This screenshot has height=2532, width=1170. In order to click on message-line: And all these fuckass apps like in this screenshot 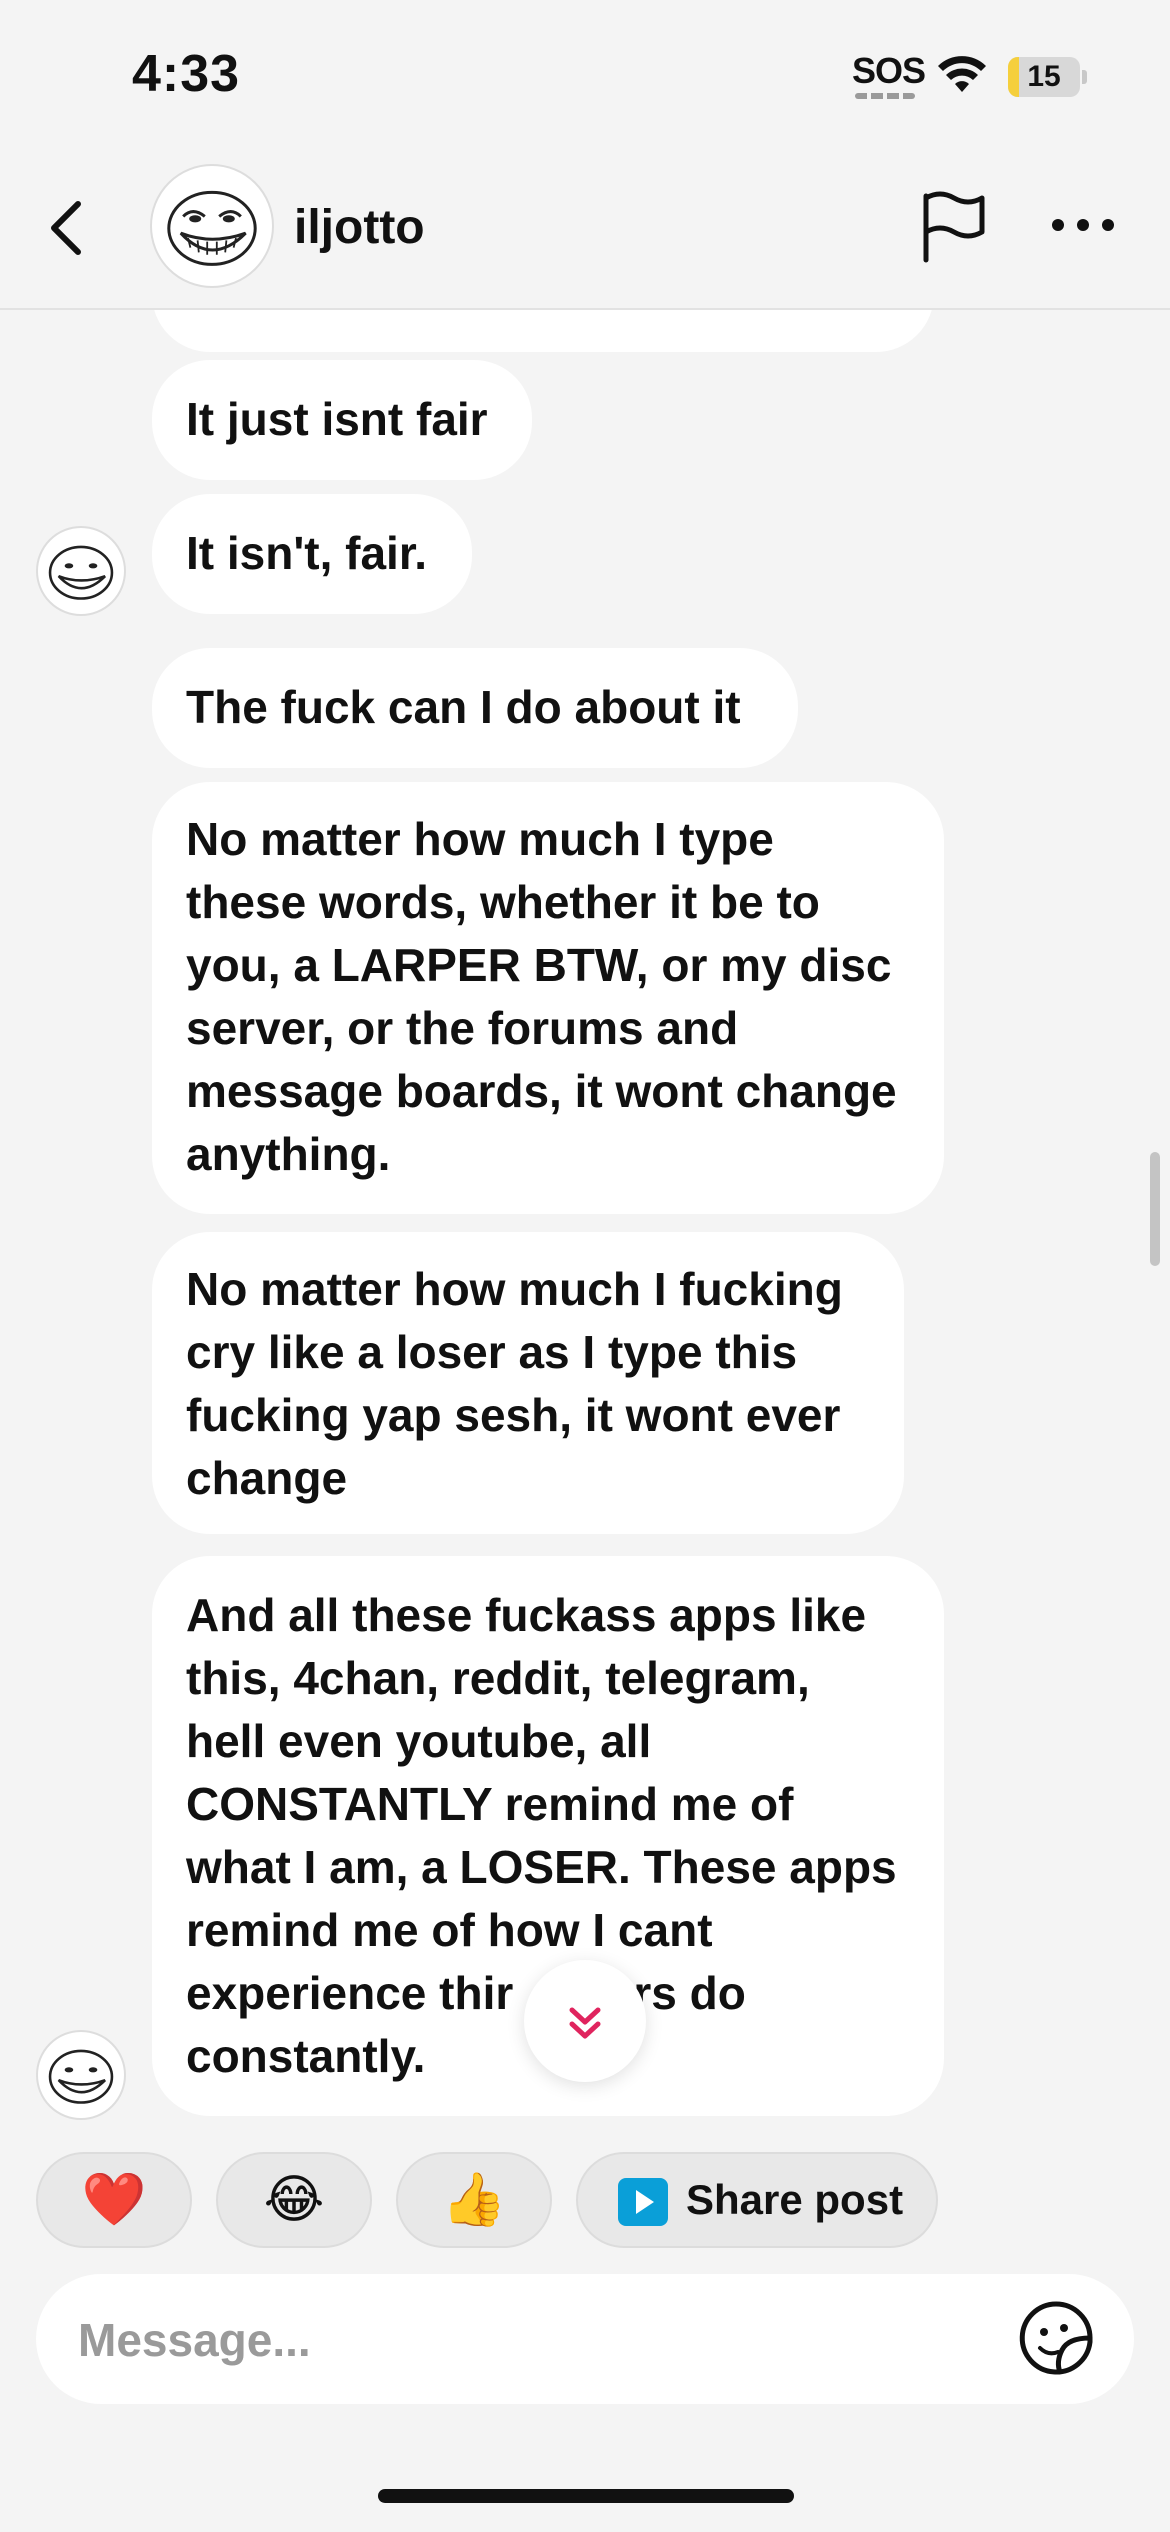, I will do `click(526, 1615)`.